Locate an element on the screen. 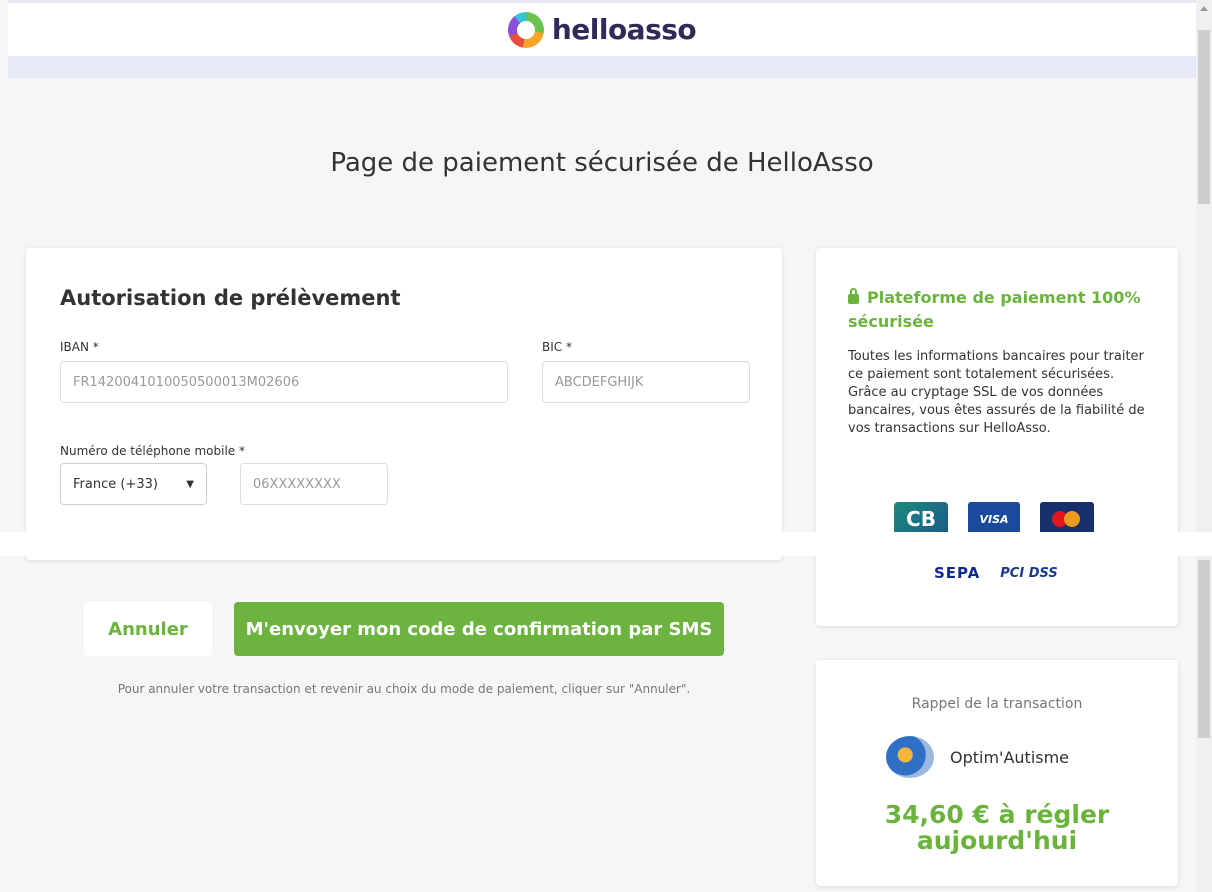  cb-card-icon: CB is located at coordinates (921, 519).